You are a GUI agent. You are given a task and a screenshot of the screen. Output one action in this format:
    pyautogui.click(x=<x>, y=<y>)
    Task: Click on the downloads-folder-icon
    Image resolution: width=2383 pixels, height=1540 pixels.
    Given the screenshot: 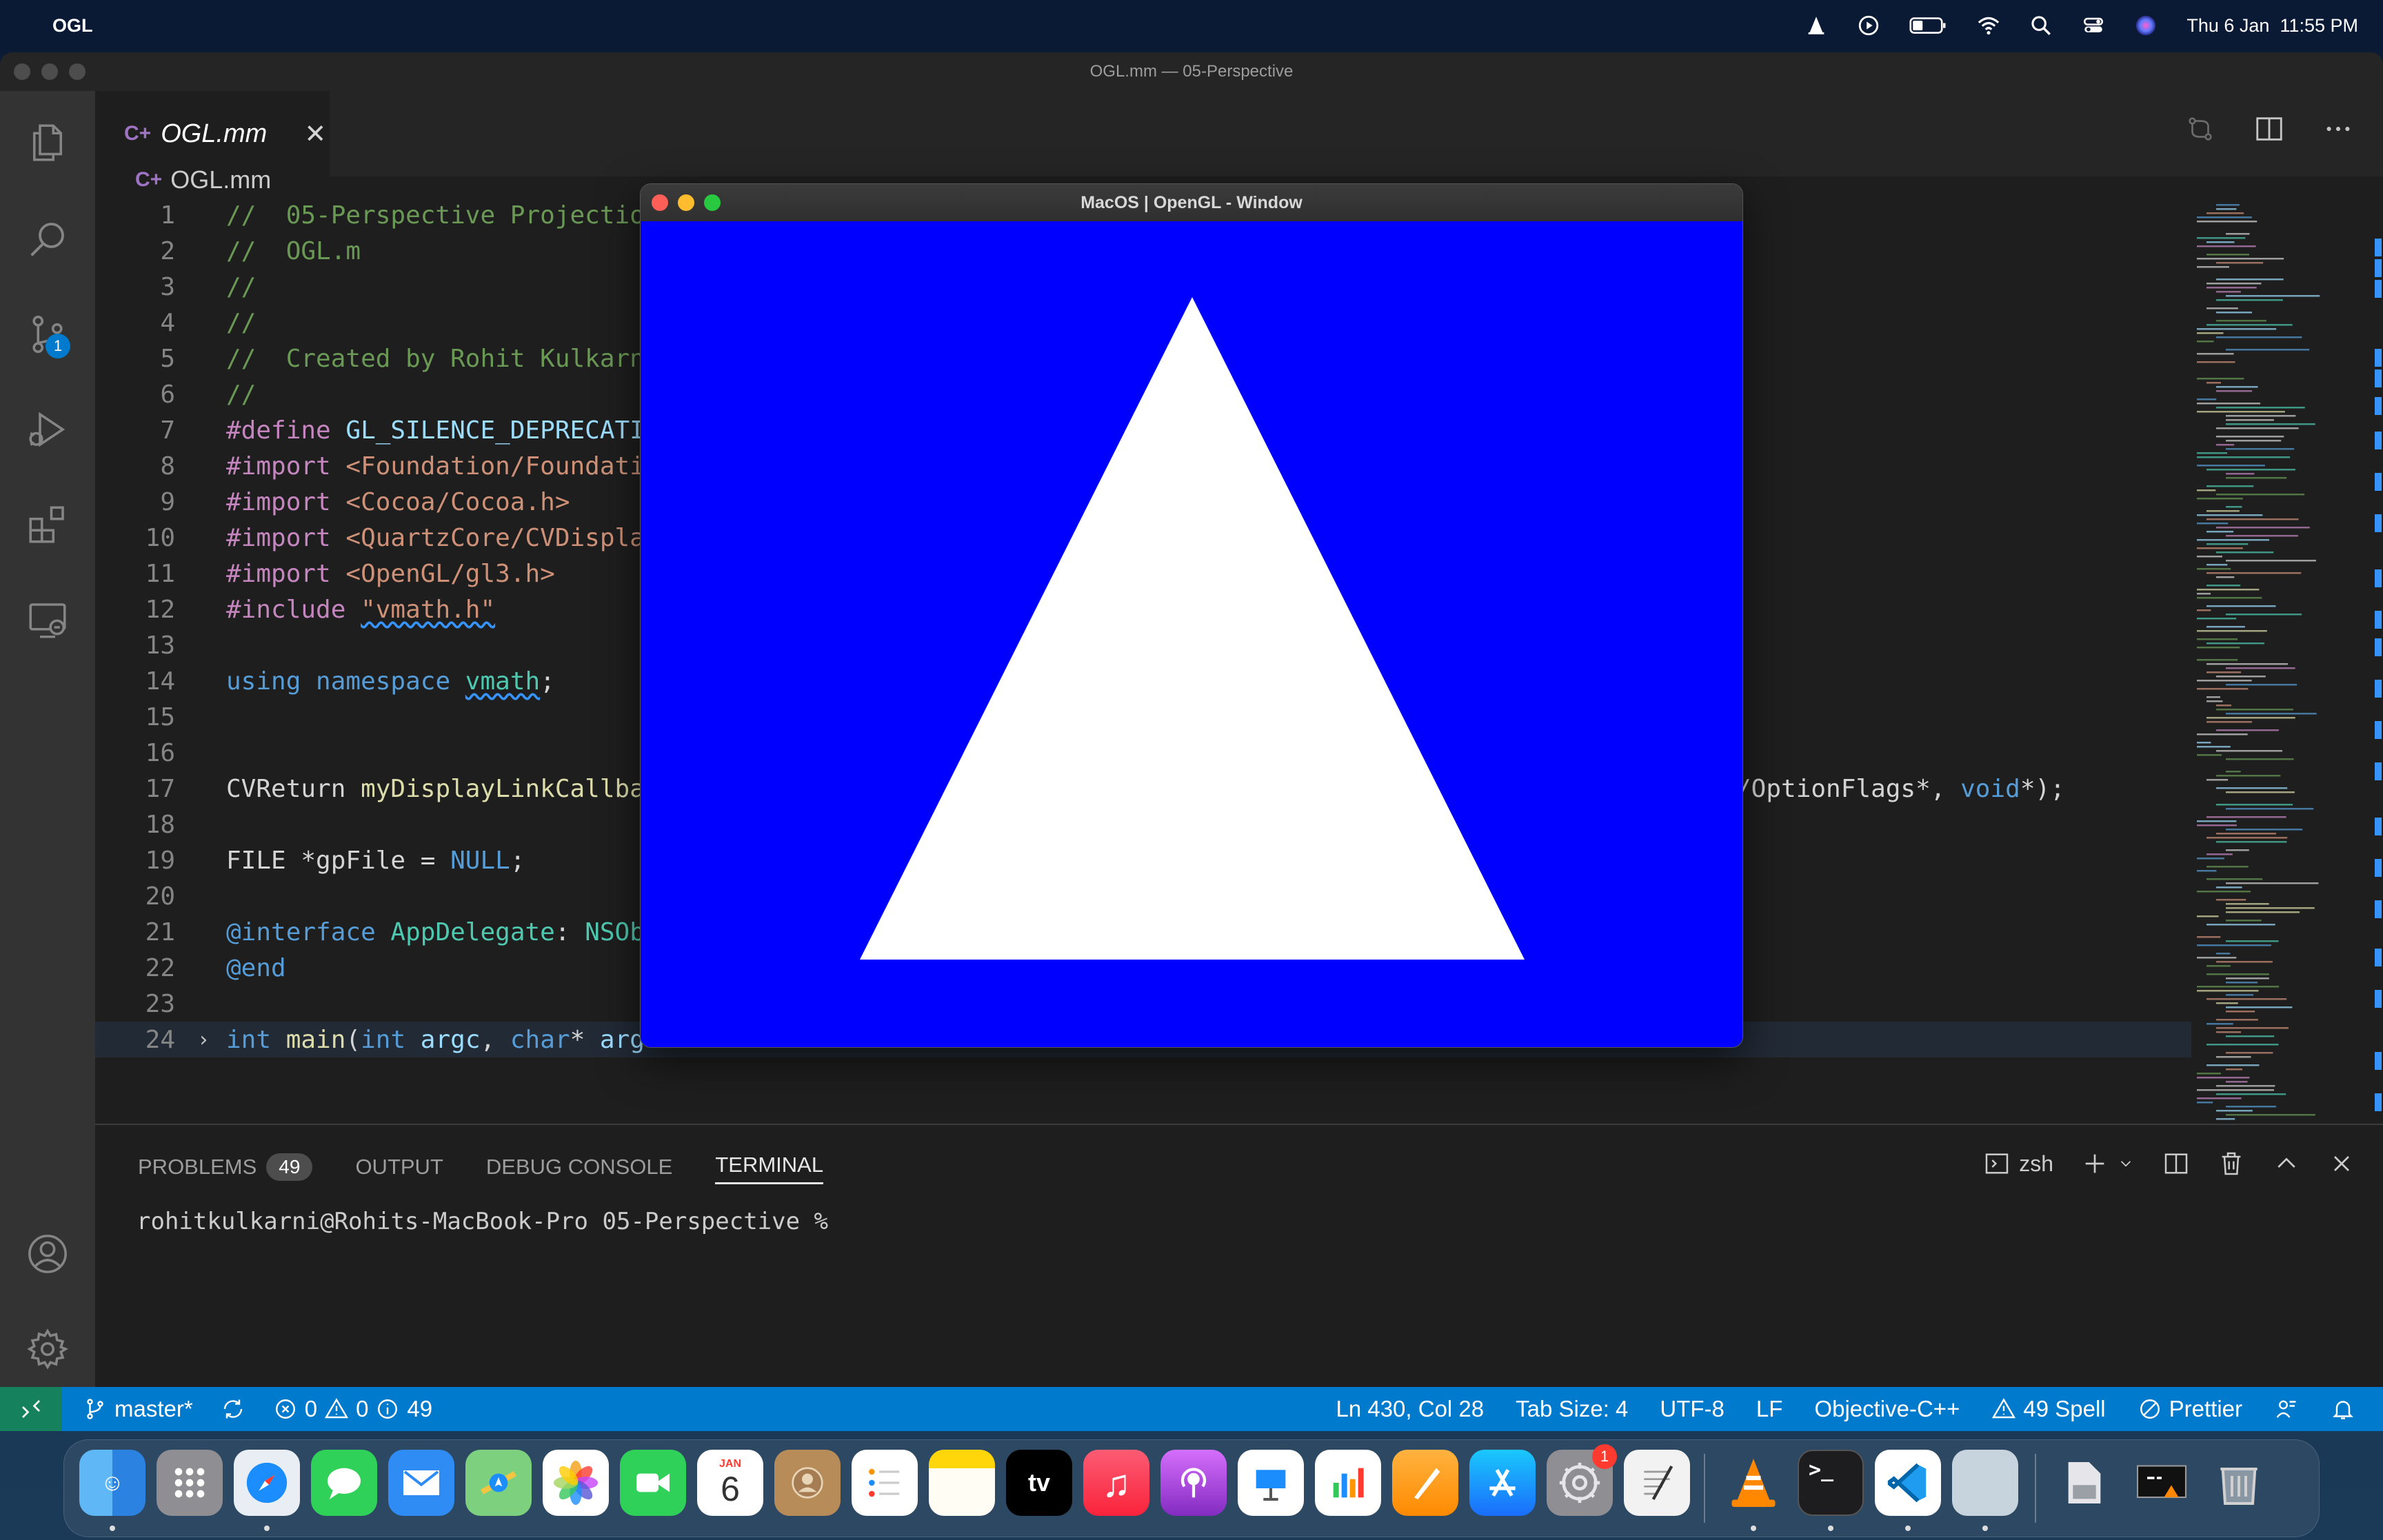 What is the action you would take?
    pyautogui.click(x=2084, y=1483)
    